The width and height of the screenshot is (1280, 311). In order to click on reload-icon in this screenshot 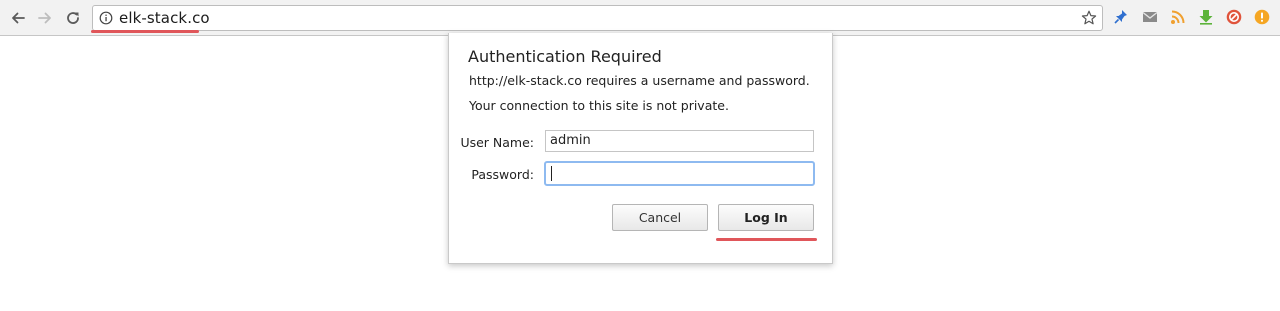, I will do `click(73, 18)`.